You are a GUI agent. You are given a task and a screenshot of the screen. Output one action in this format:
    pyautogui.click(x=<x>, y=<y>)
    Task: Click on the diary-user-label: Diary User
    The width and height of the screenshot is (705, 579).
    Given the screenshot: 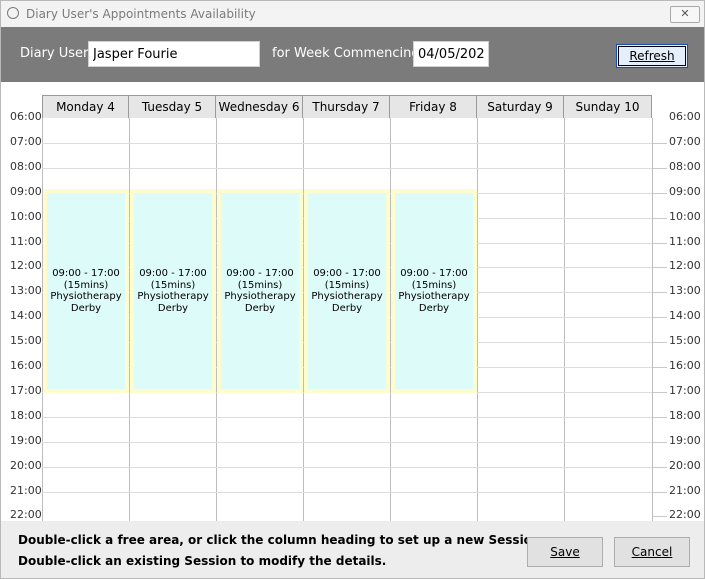 What is the action you would take?
    pyautogui.click(x=54, y=53)
    